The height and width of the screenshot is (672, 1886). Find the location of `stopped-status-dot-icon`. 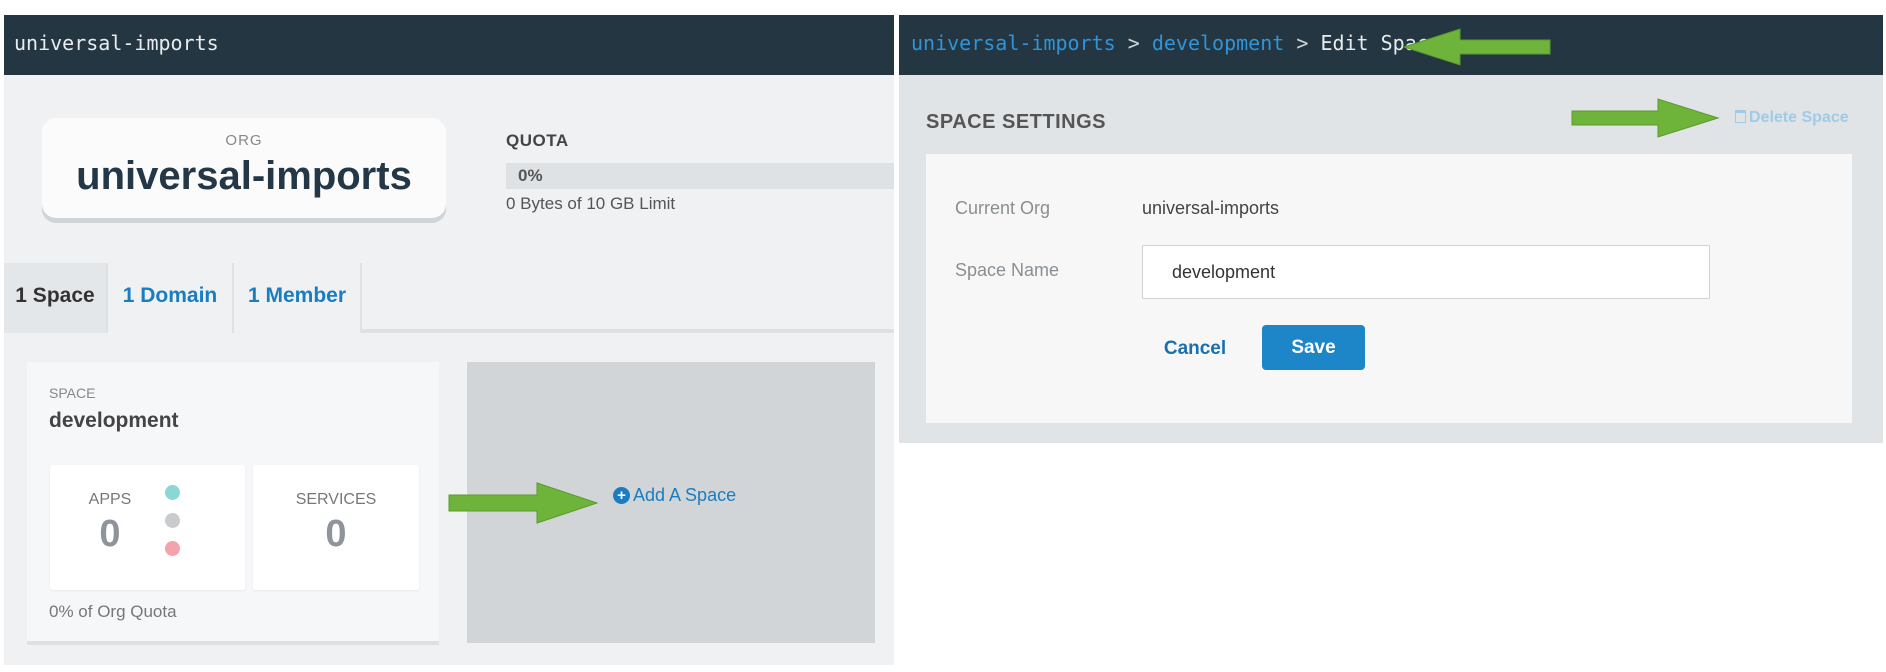

stopped-status-dot-icon is located at coordinates (172, 520).